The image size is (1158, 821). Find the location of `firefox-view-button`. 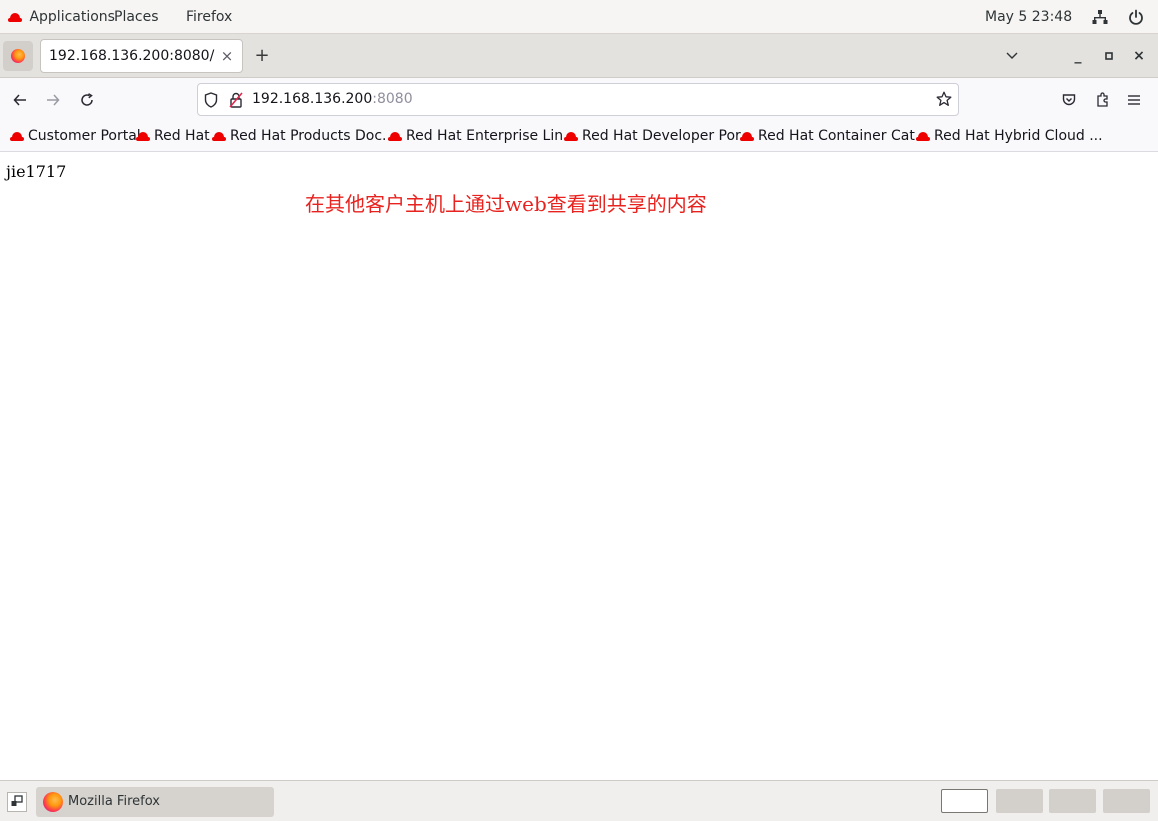

firefox-view-button is located at coordinates (18, 56).